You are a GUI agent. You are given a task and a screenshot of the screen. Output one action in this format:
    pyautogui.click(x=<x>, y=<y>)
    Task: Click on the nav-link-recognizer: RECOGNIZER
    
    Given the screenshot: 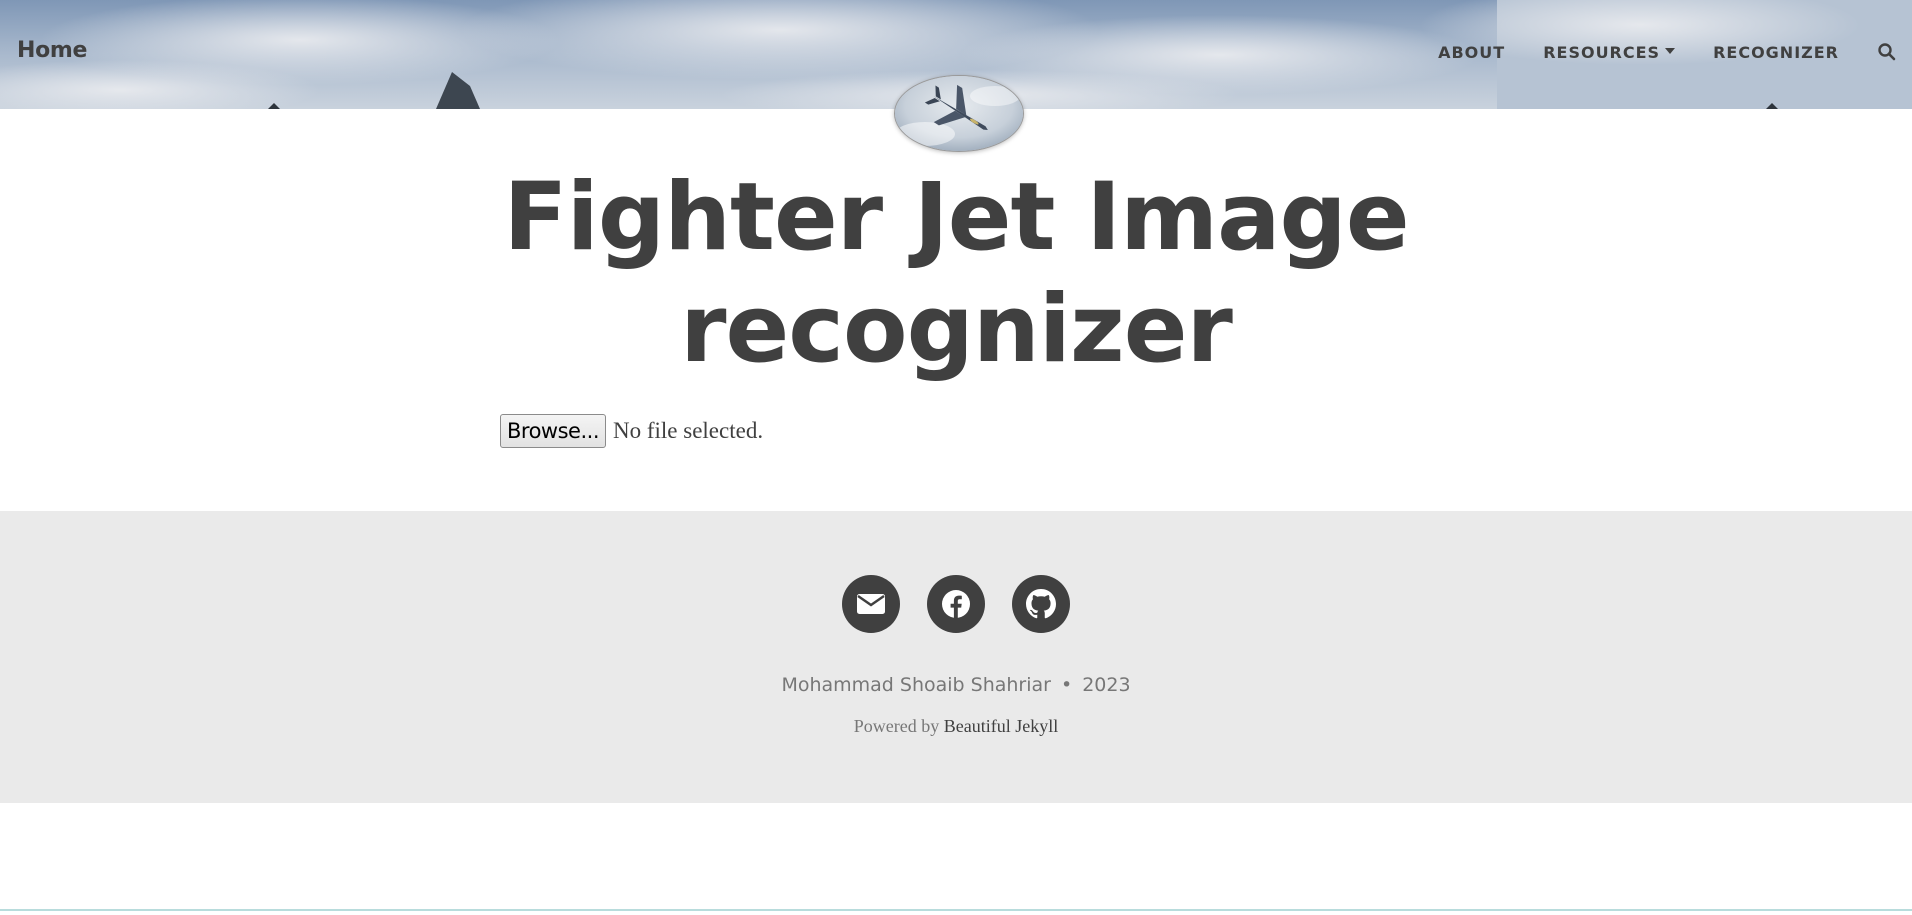 What is the action you would take?
    pyautogui.click(x=1776, y=52)
    